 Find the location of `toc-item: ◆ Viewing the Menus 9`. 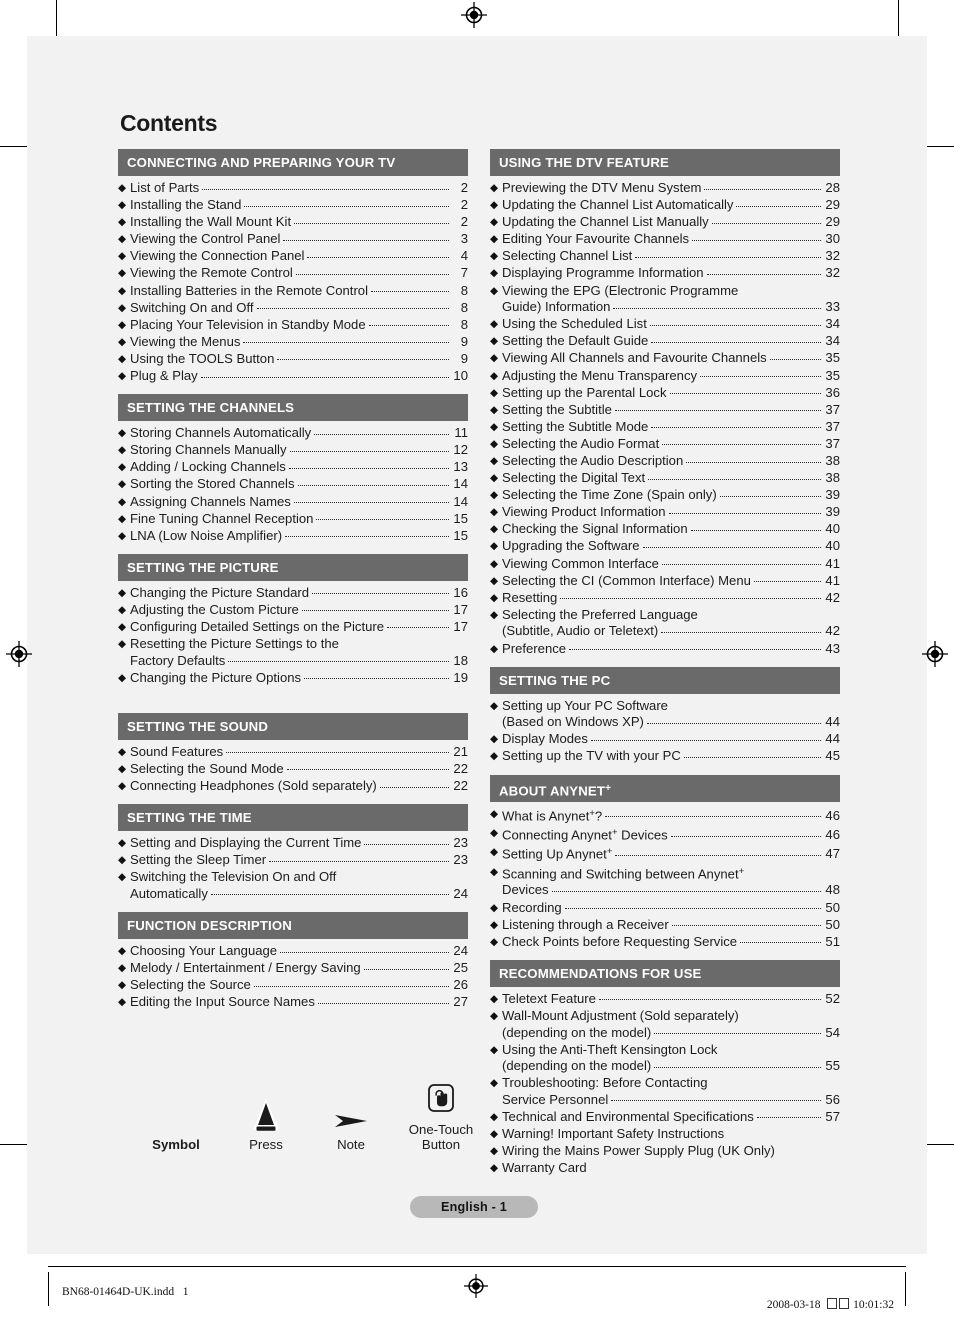

toc-item: ◆ Viewing the Menus 9 is located at coordinates (293, 342).